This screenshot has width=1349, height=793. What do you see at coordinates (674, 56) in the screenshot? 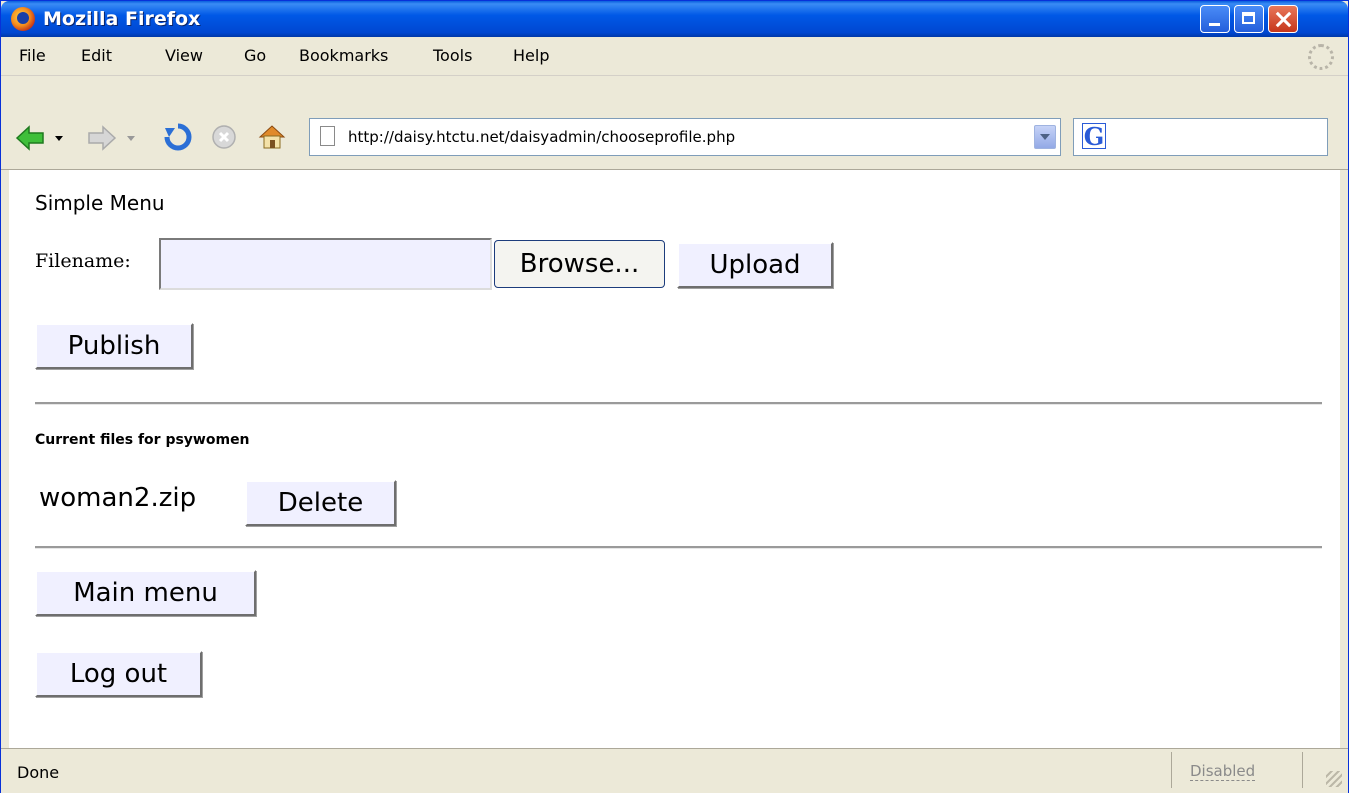
I see `menu-bar: File Edit View Go Bookmarks Tools Help` at bounding box center [674, 56].